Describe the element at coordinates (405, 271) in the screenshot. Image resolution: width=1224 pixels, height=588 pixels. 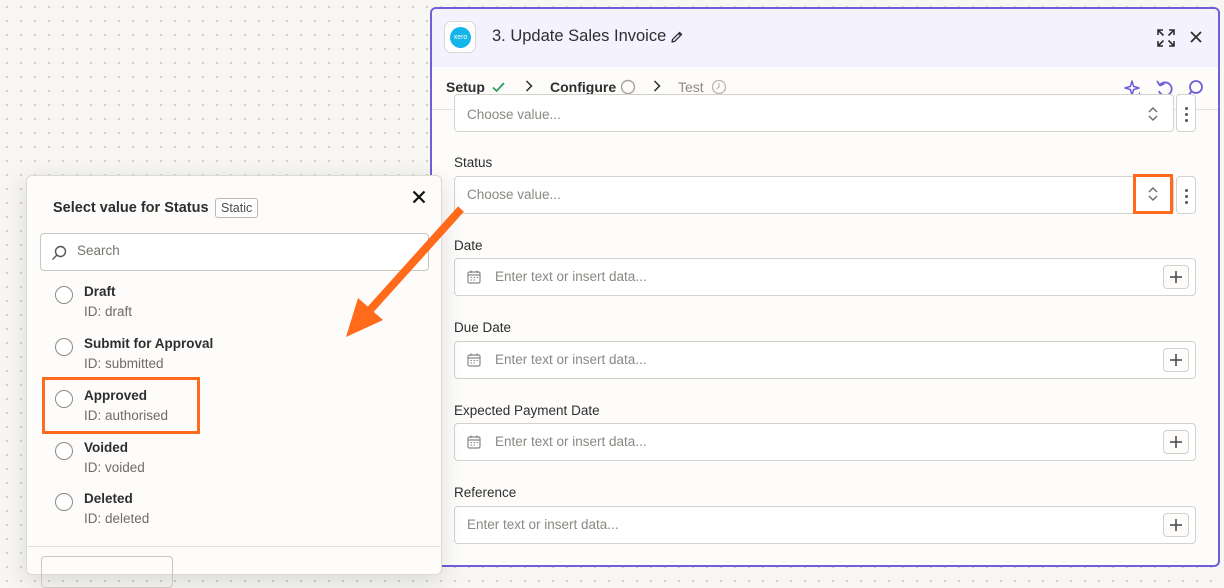
I see `annotation-arrow` at that location.